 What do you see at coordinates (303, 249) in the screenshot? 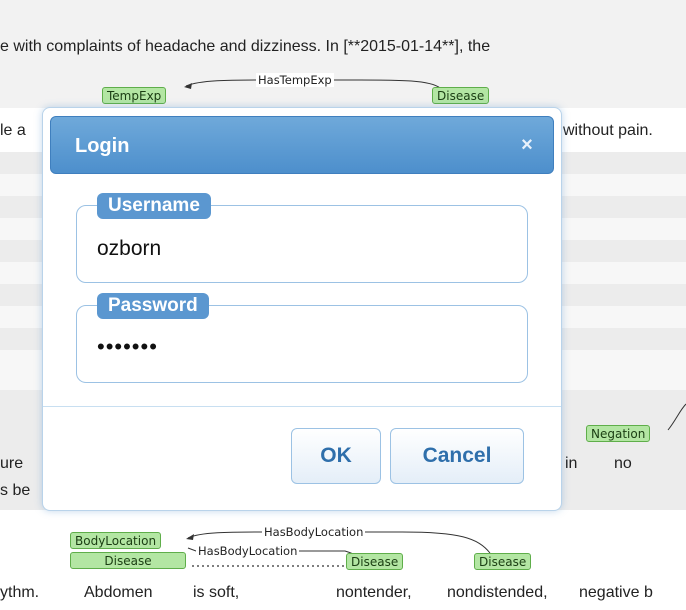
I see `username-input` at bounding box center [303, 249].